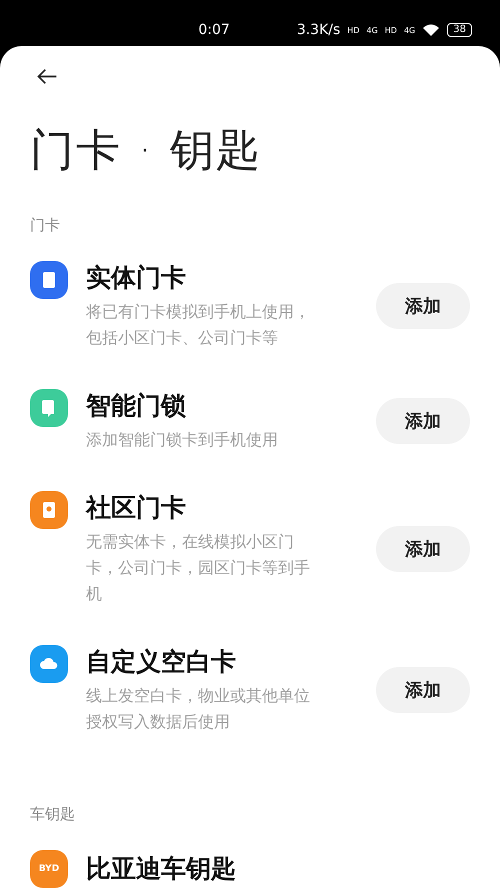  I want to click on item-title: 社区门卡, so click(136, 508).